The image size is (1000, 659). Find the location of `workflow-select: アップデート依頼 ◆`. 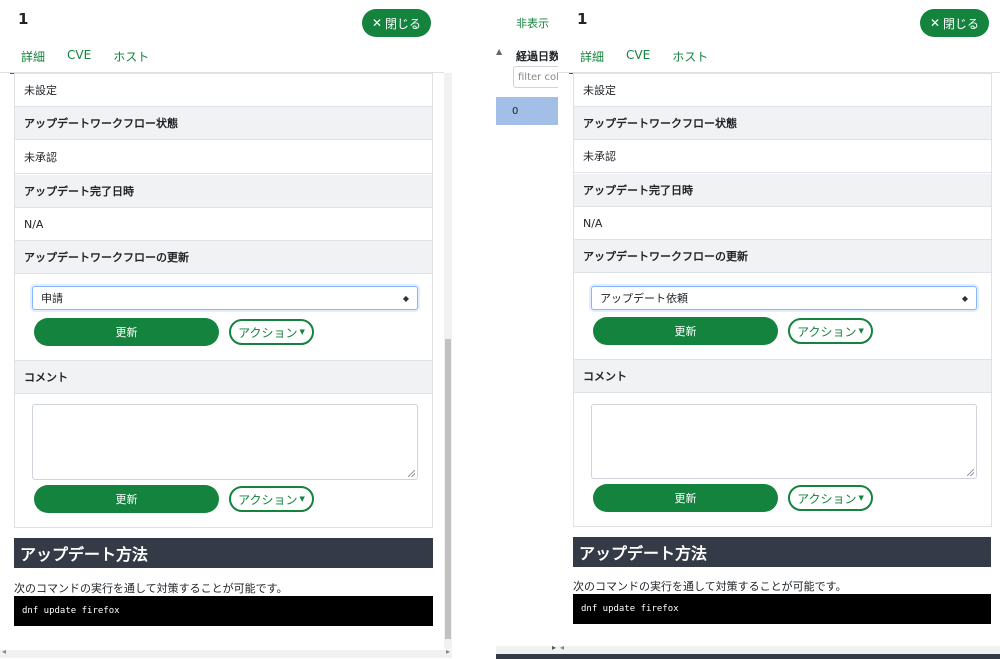

workflow-select: アップデート依頼 ◆ is located at coordinates (784, 298).